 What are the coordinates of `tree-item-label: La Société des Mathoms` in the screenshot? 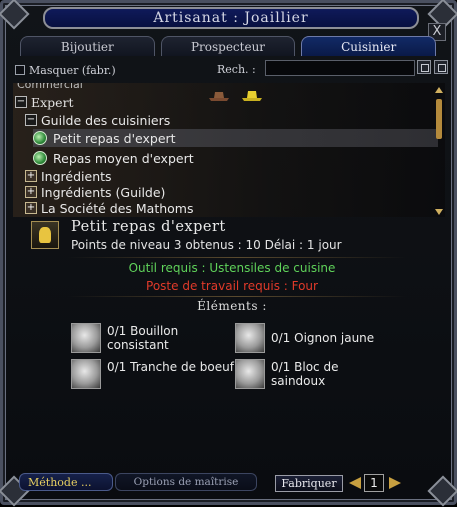 It's located at (117, 208).